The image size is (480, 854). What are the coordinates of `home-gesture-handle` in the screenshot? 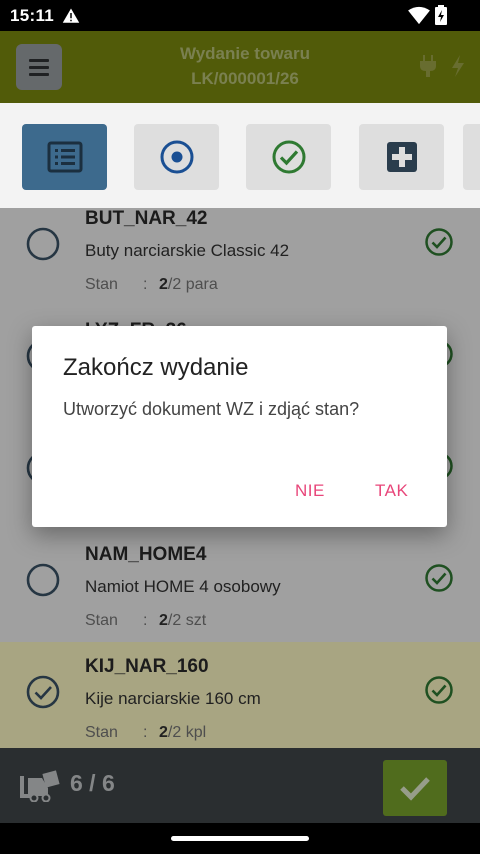 It's located at (240, 838).